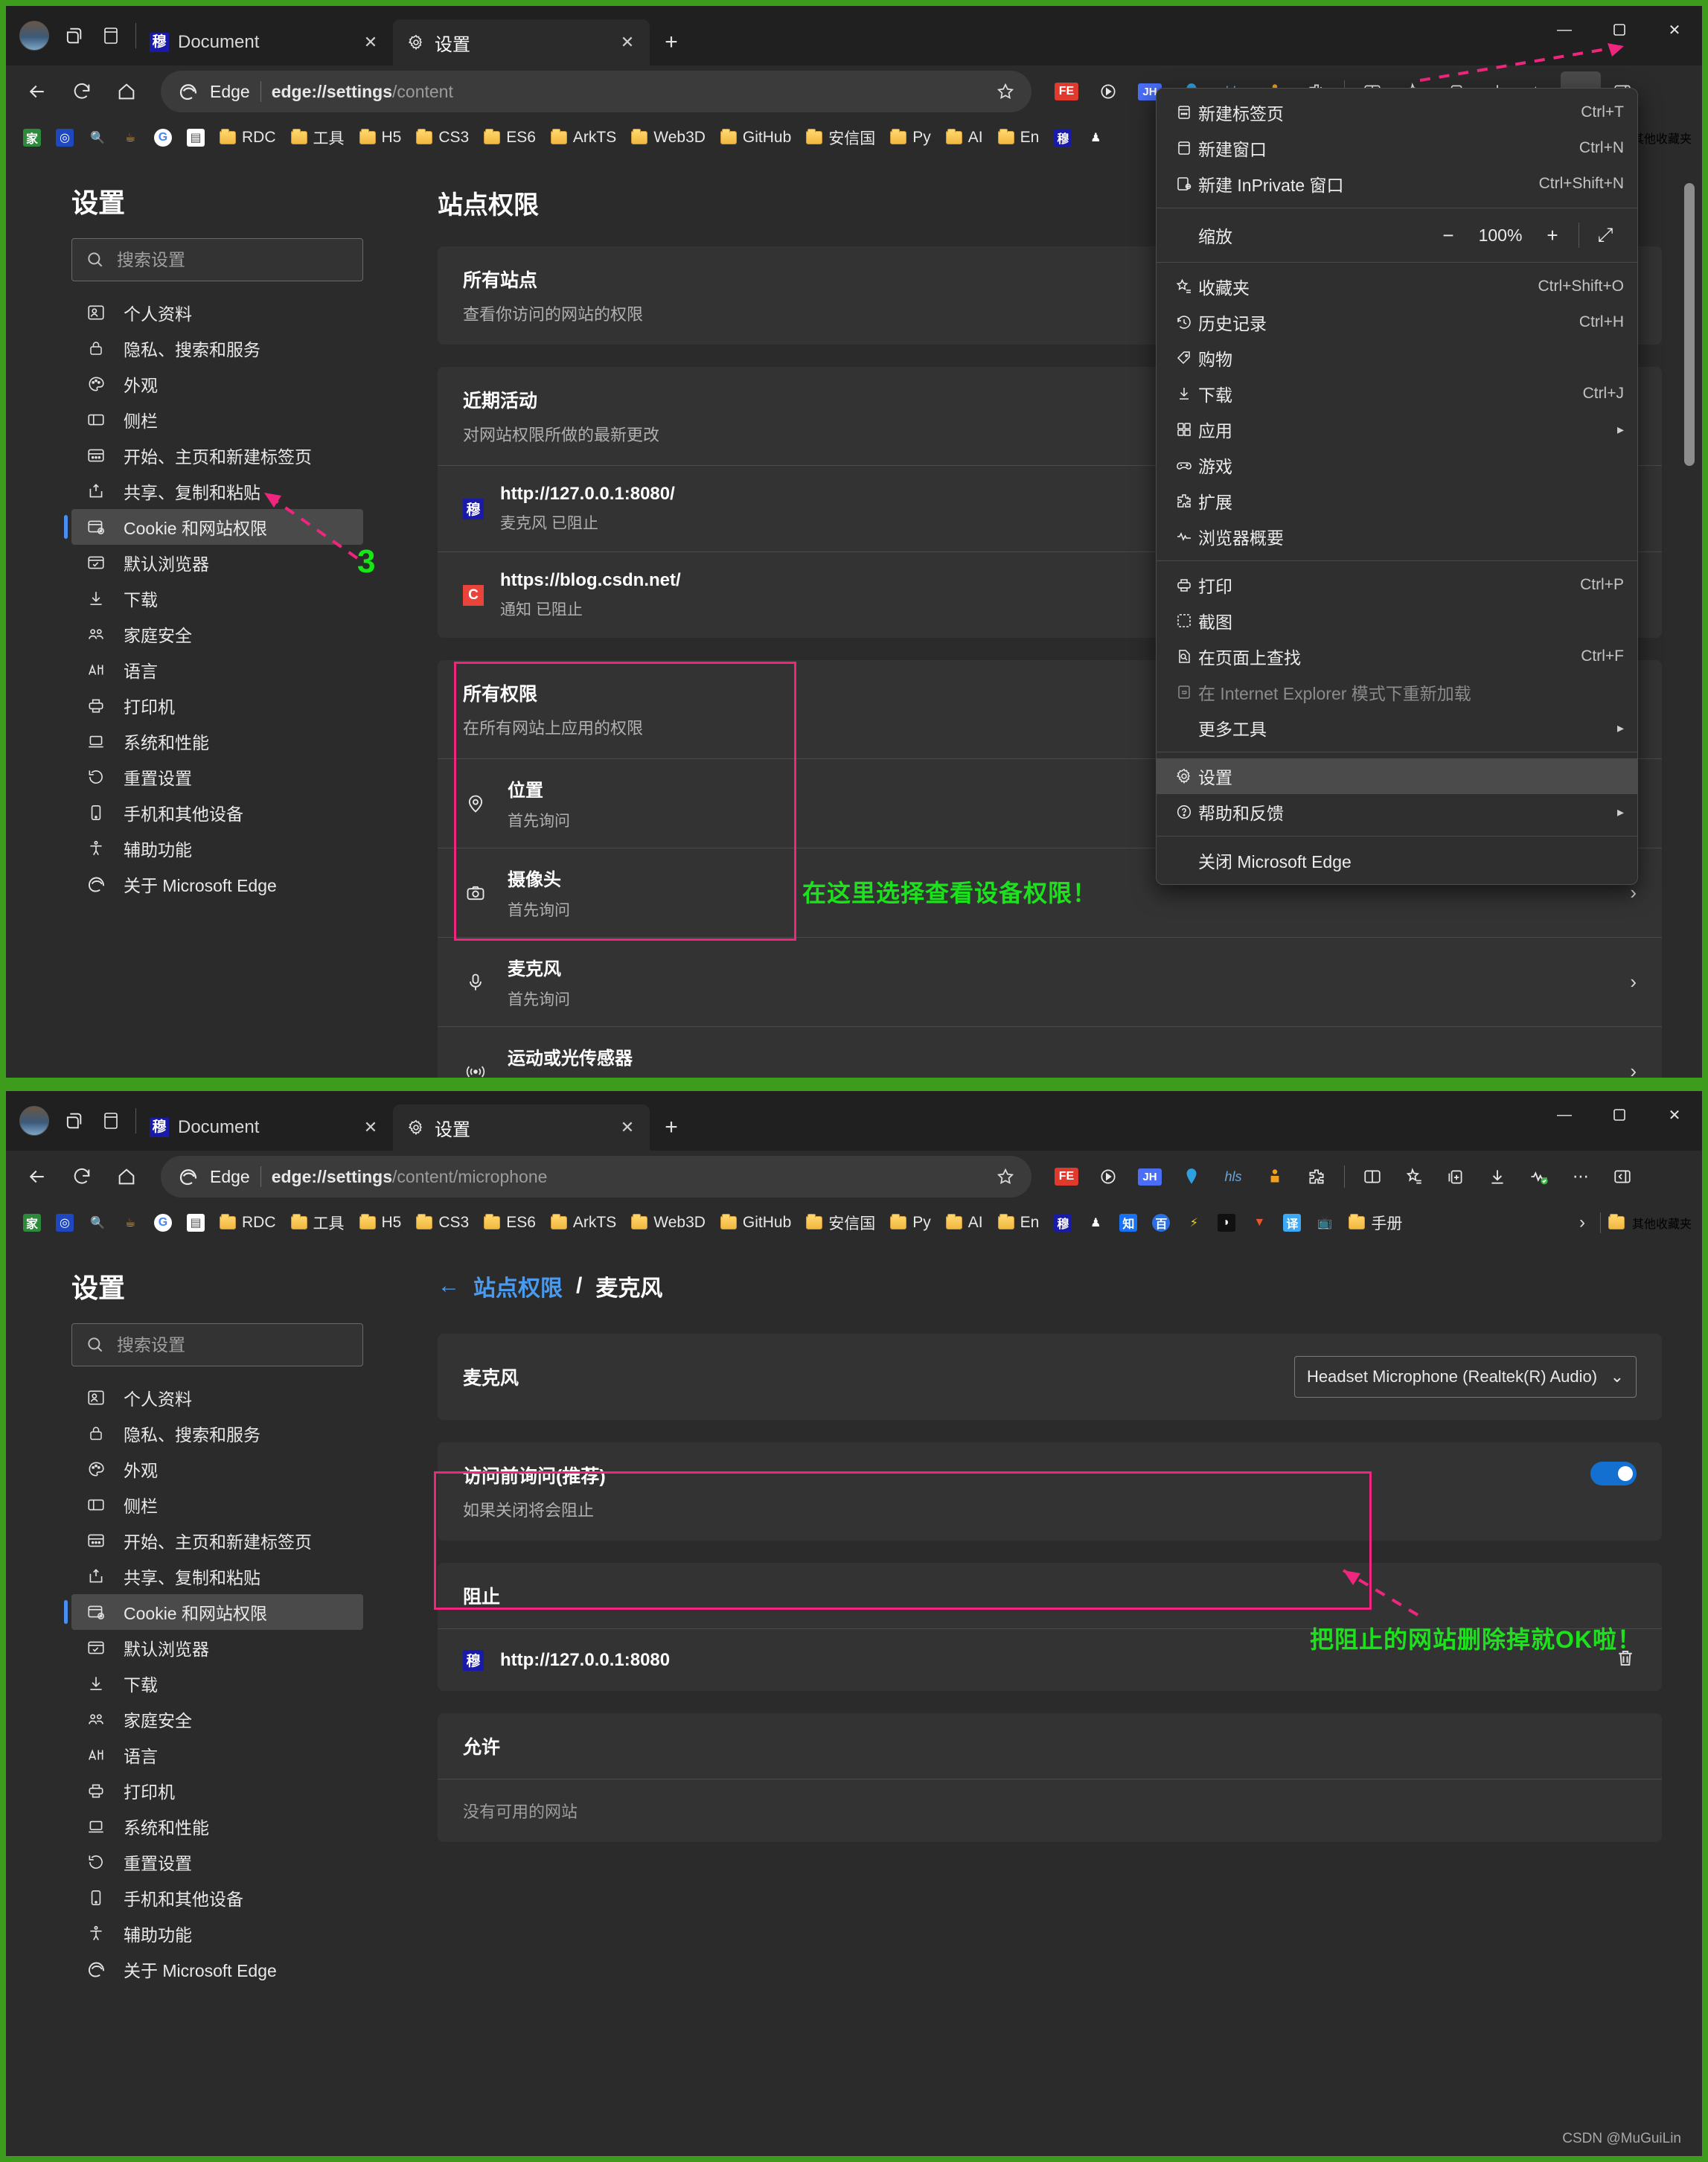 This screenshot has height=2162, width=1708. What do you see at coordinates (217, 1719) in the screenshot?
I see `sidebar-item-family-safety: 家庭安全` at bounding box center [217, 1719].